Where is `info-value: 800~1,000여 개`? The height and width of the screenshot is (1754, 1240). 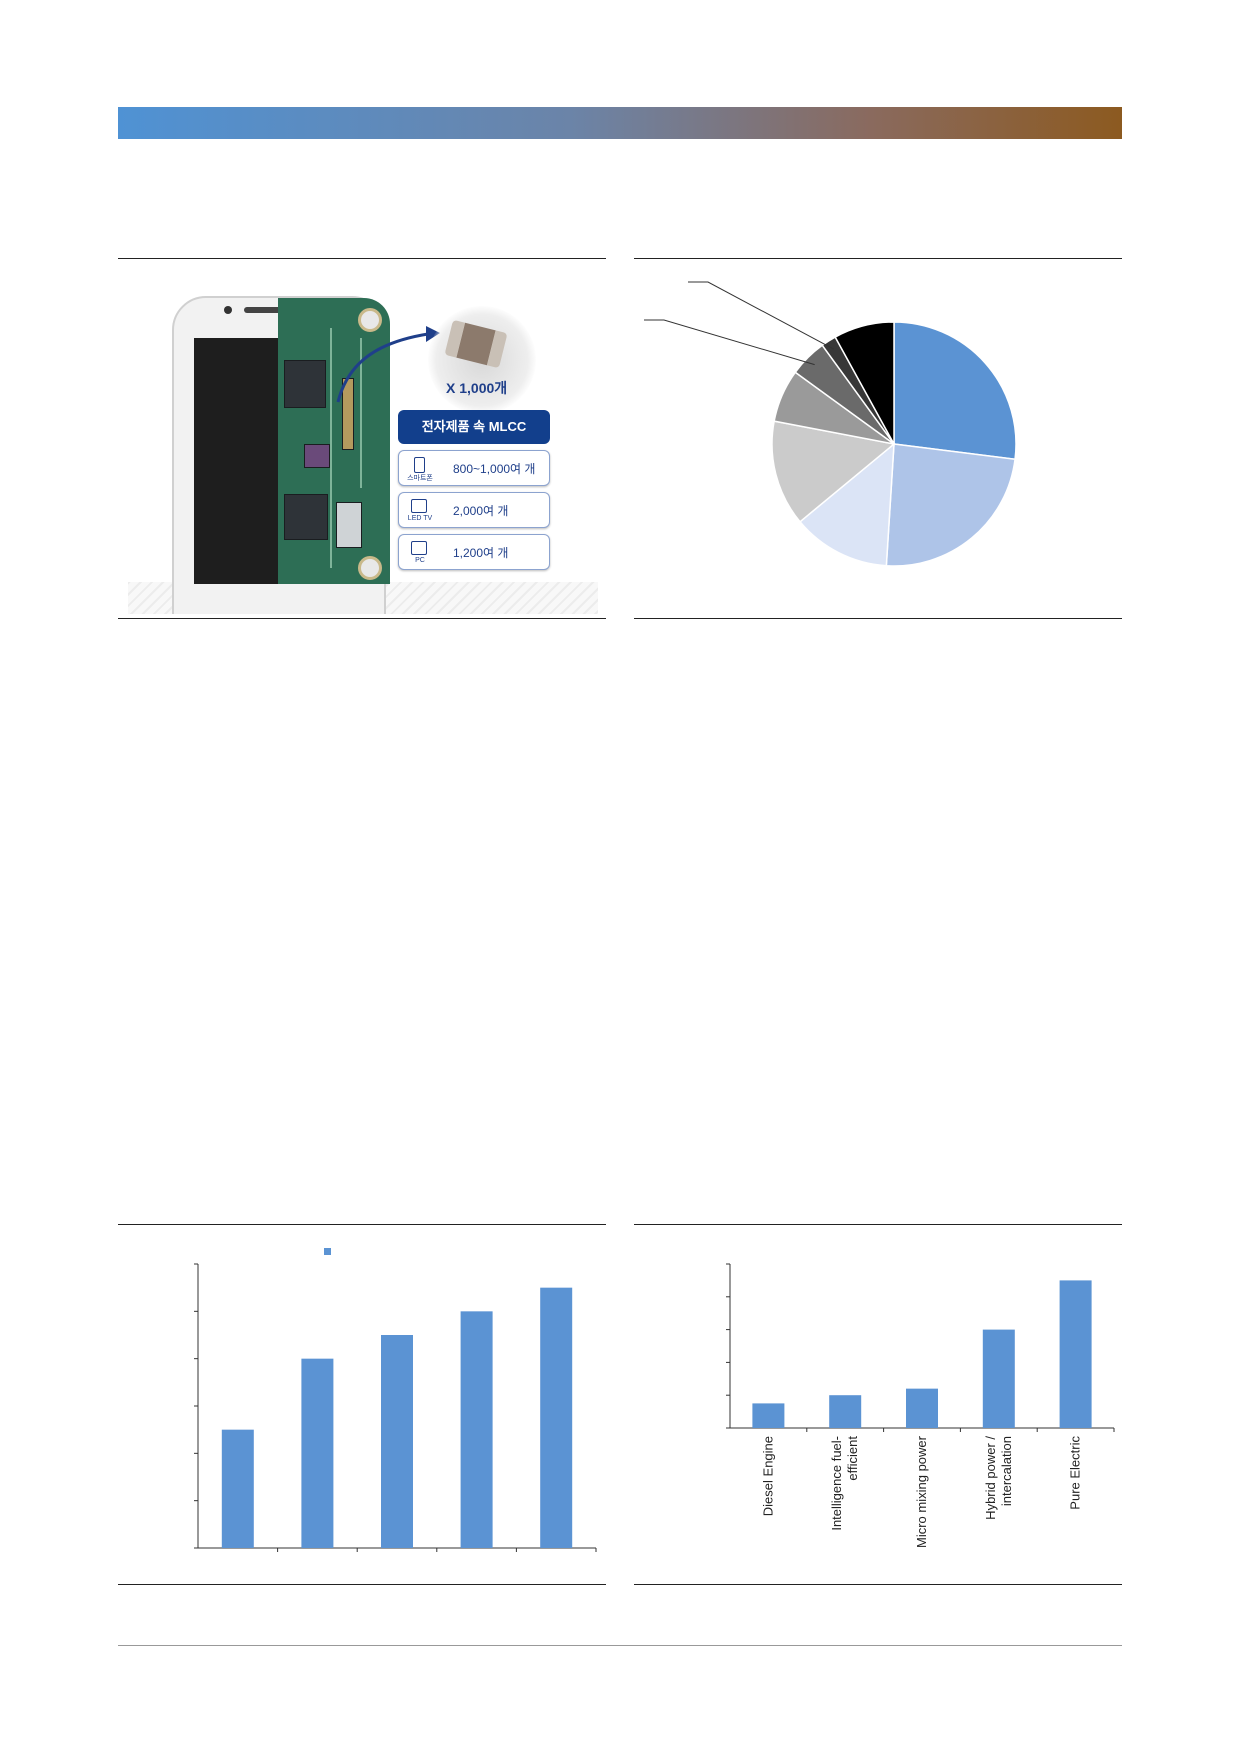
info-value: 800~1,000여 개 is located at coordinates (494, 469).